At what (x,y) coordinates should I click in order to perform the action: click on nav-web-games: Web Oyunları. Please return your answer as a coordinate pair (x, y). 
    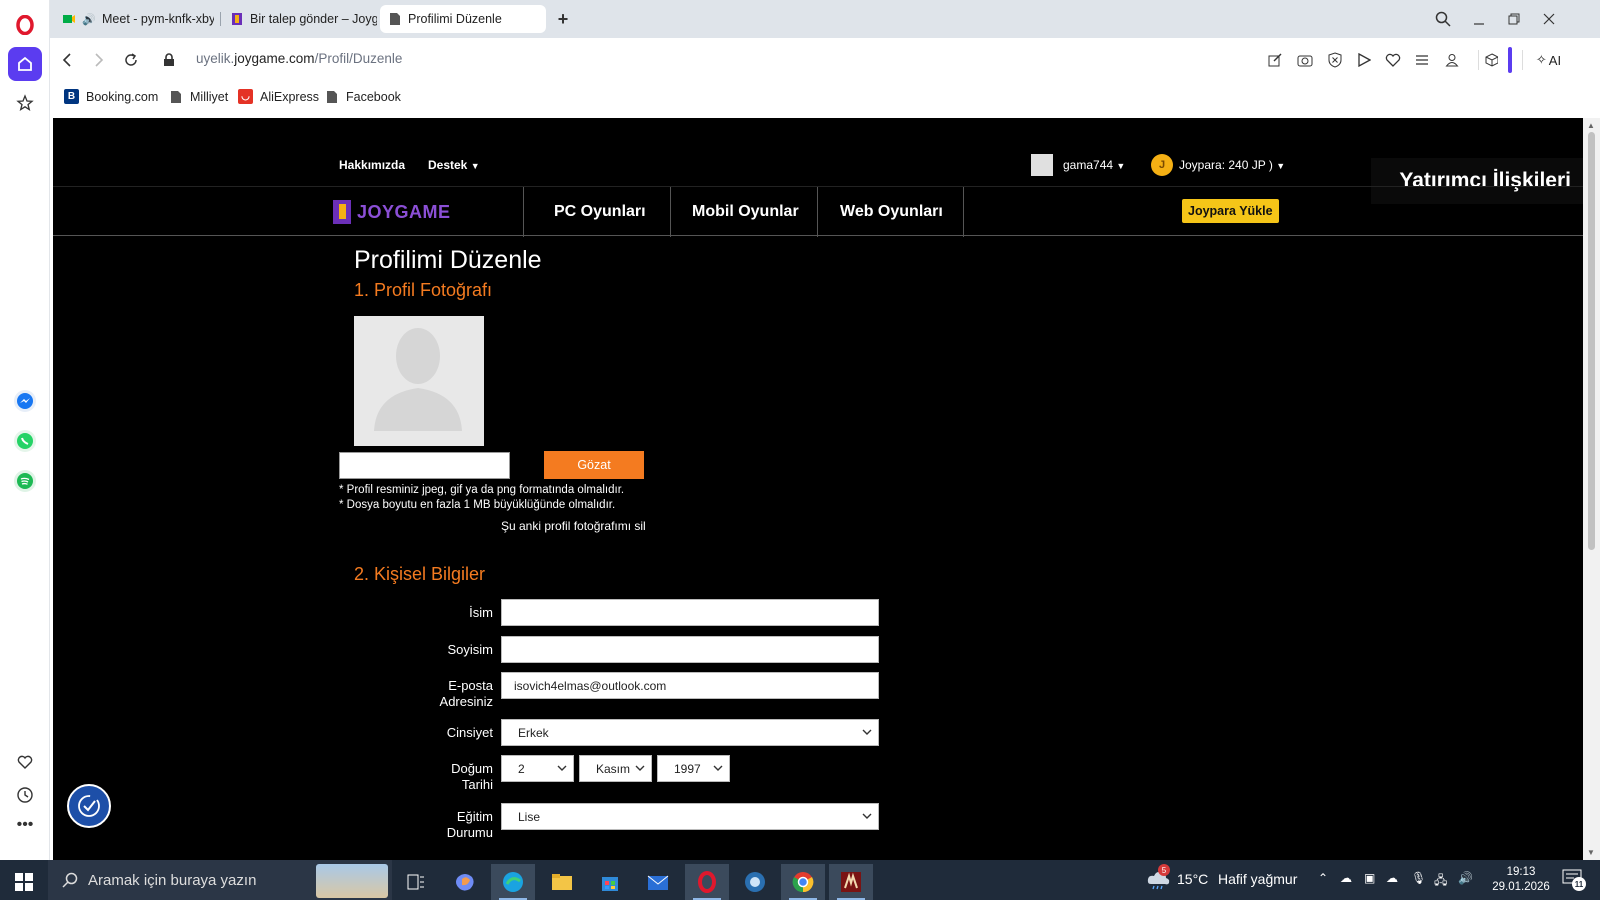
    Looking at the image, I should click on (891, 212).